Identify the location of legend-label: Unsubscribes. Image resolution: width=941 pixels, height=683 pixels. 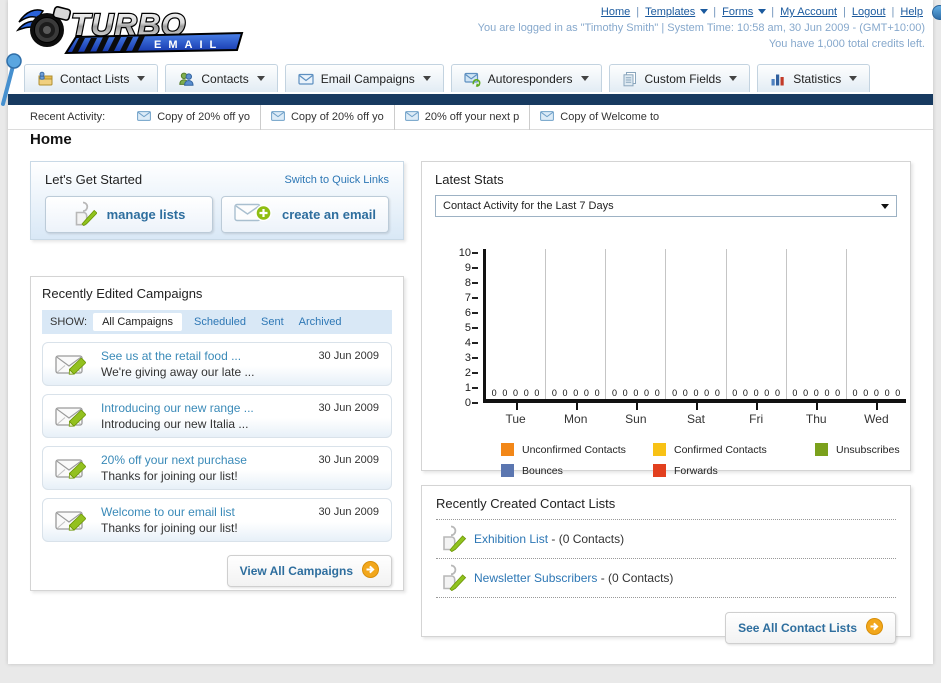
(868, 449).